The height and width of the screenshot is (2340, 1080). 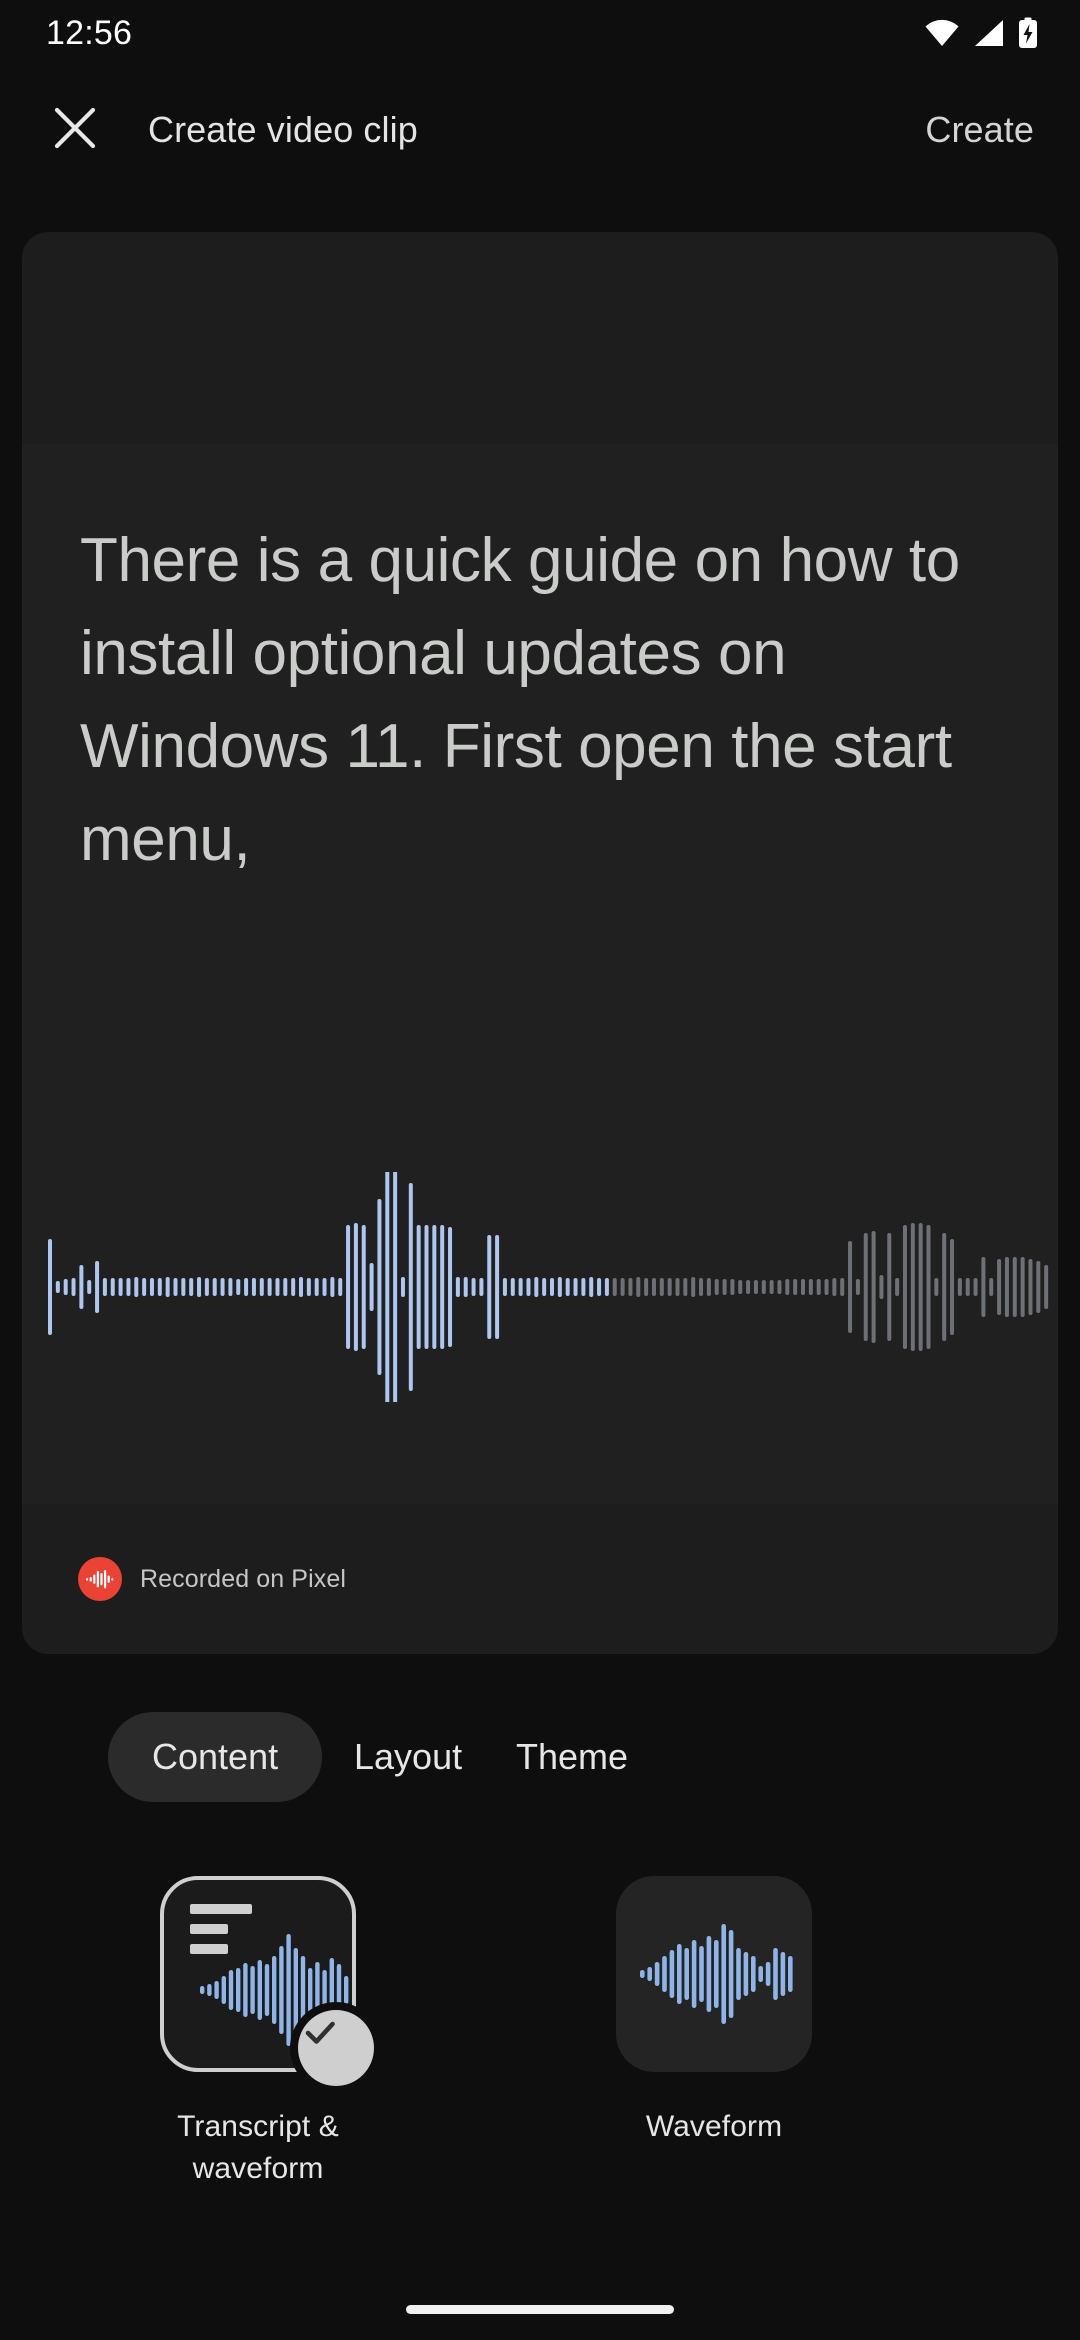 I want to click on recorder-app-icon, so click(x=100, y=1579).